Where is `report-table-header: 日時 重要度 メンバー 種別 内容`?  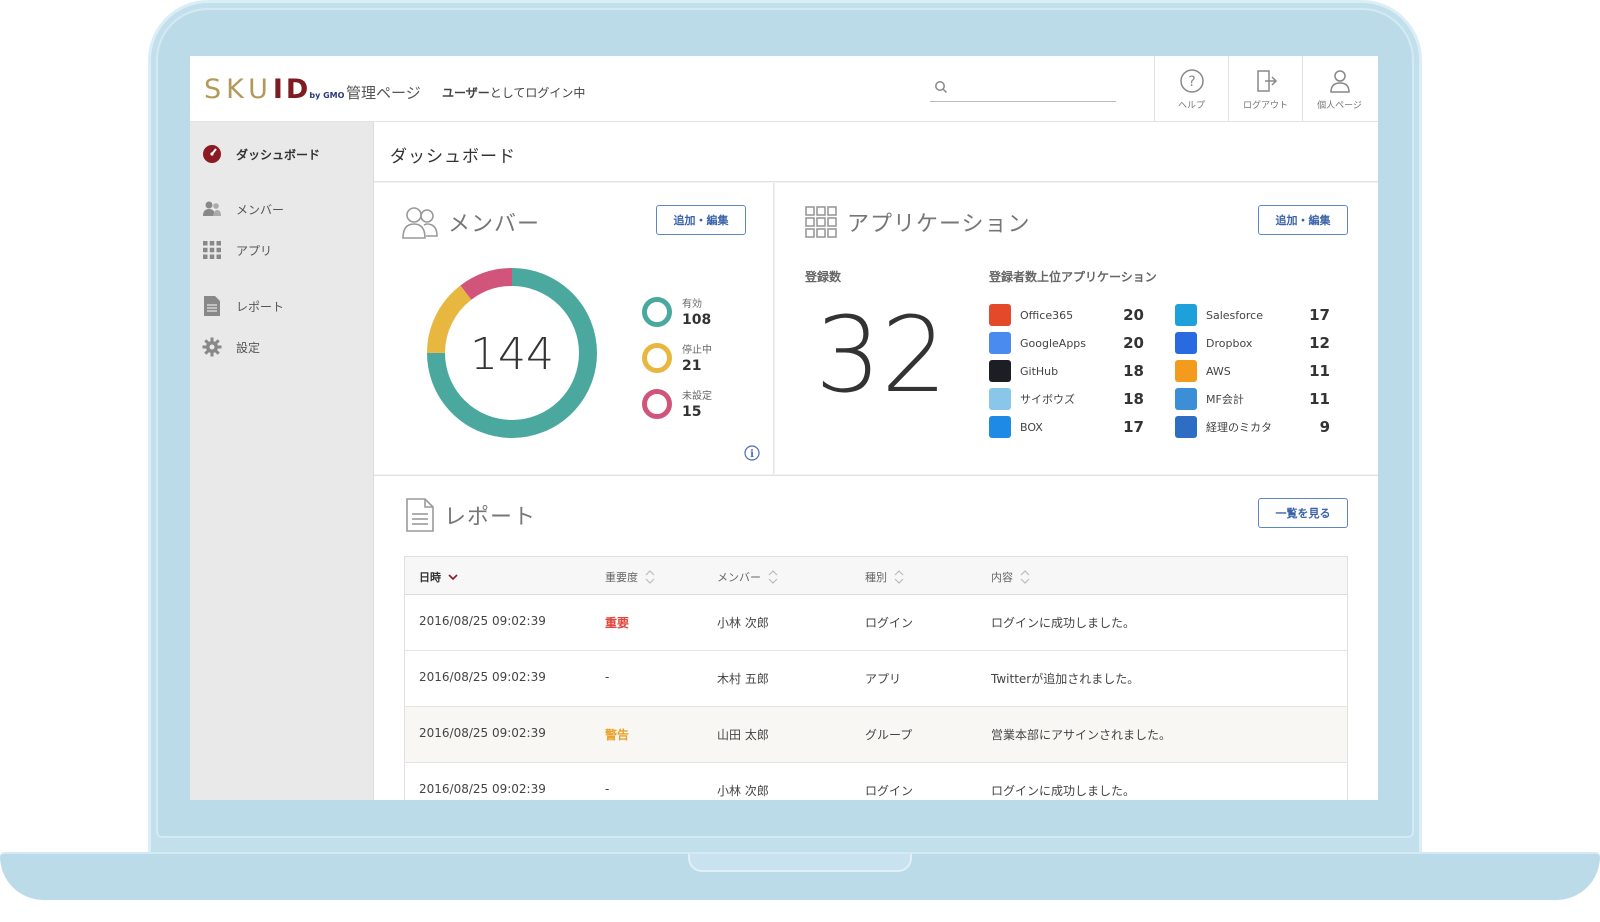
report-table-header: 日時 重要度 メンバー 種別 内容 is located at coordinates (876, 576).